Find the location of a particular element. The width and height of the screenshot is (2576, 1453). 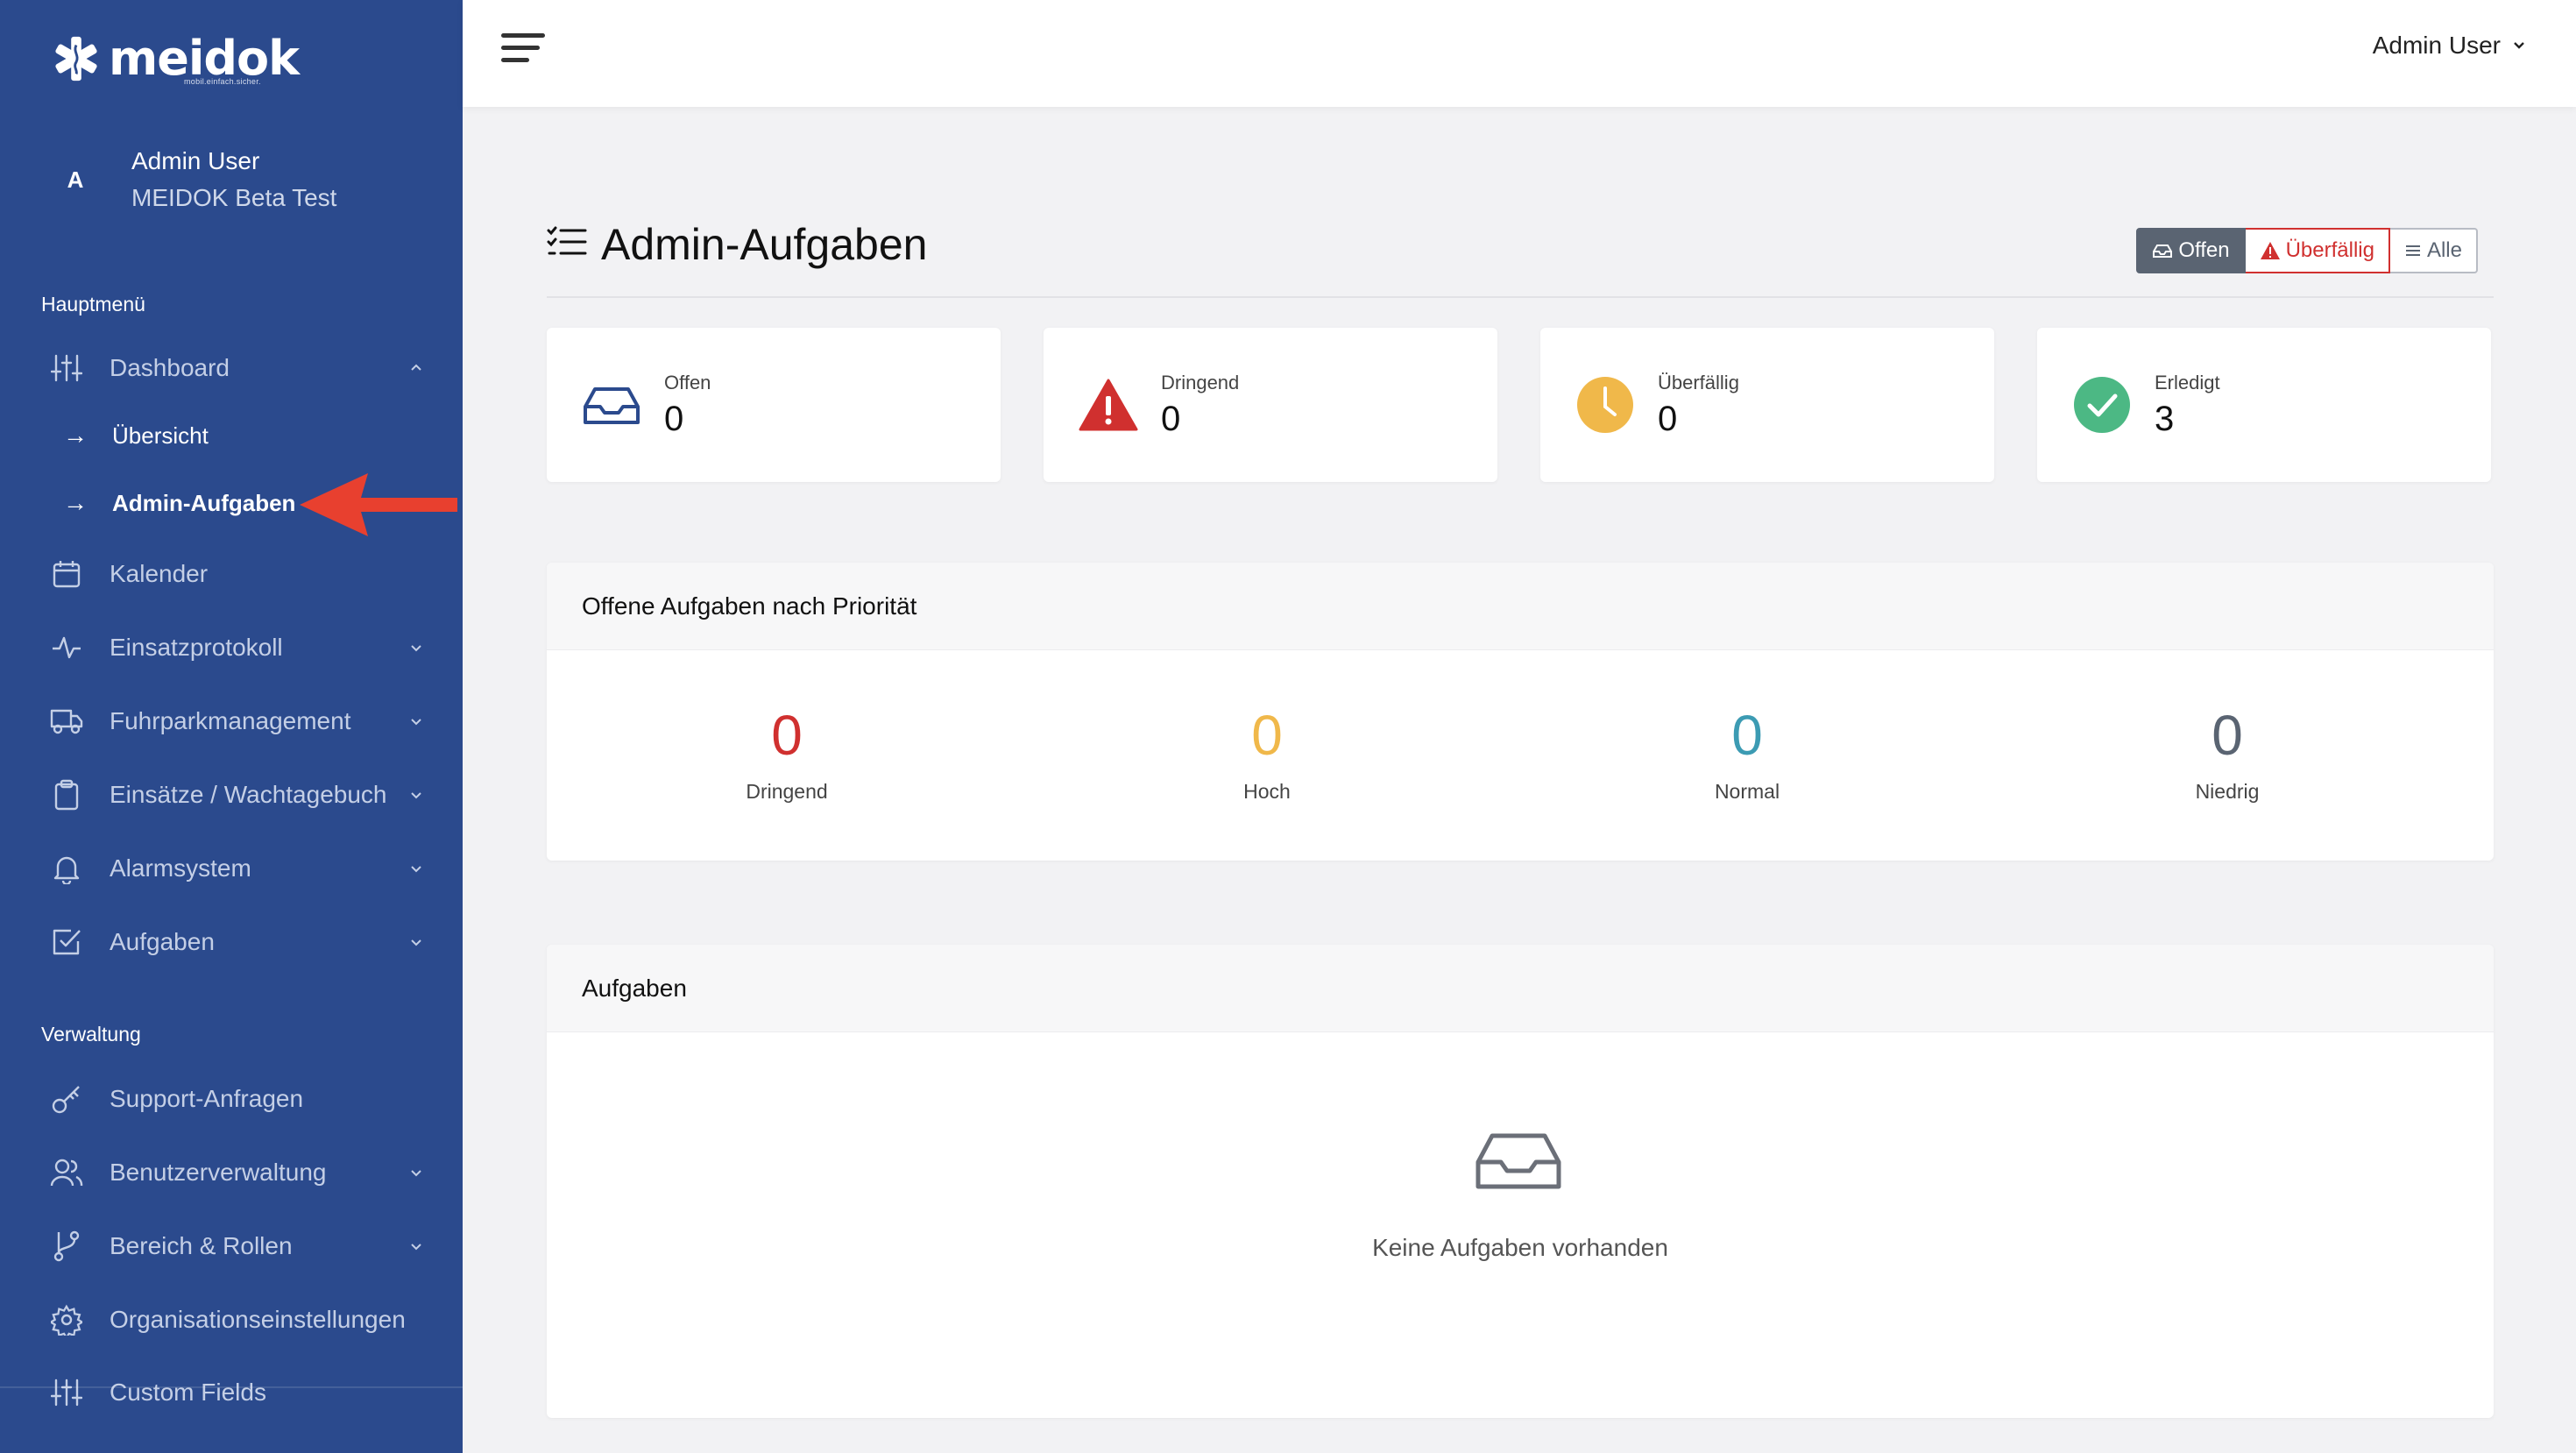

sidebar-item-label: Custom Fields is located at coordinates (188, 1392).